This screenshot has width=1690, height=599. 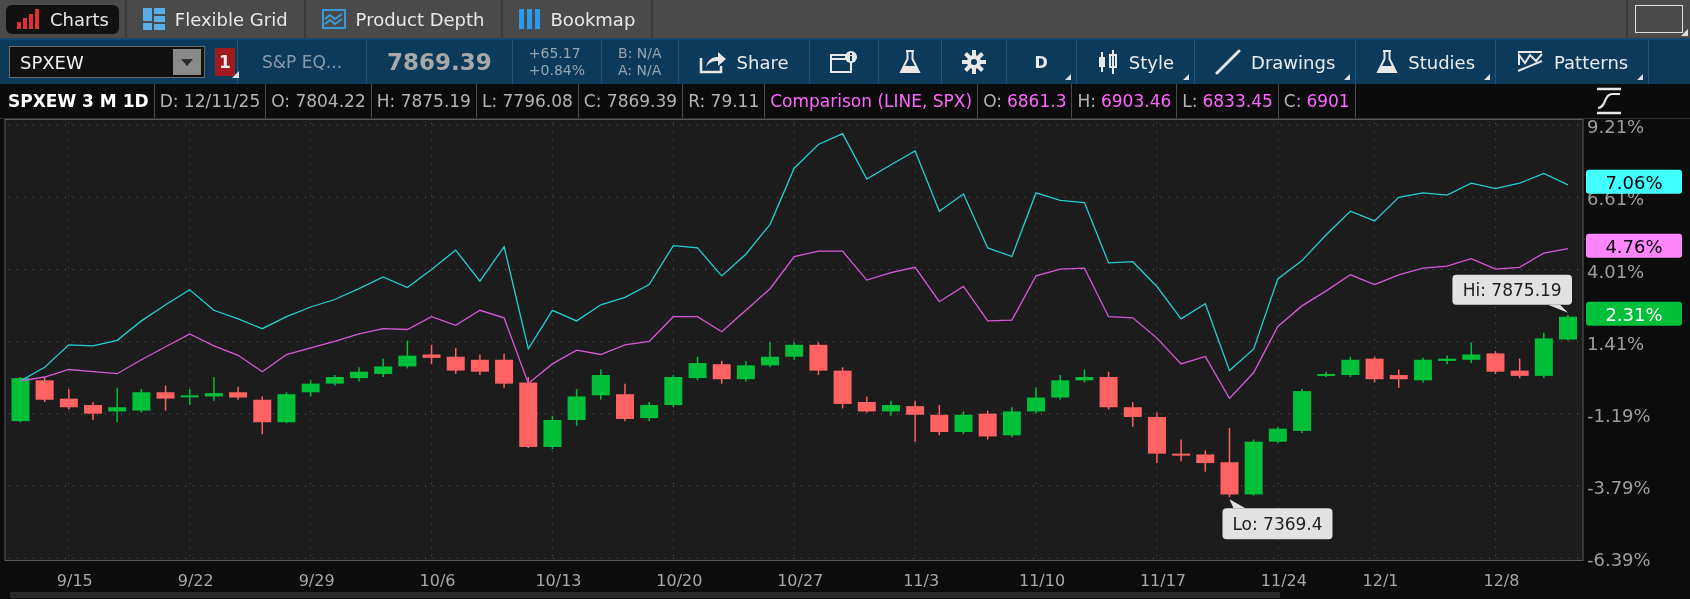 I want to click on comparison-field: L: 6833.45, so click(x=1228, y=101).